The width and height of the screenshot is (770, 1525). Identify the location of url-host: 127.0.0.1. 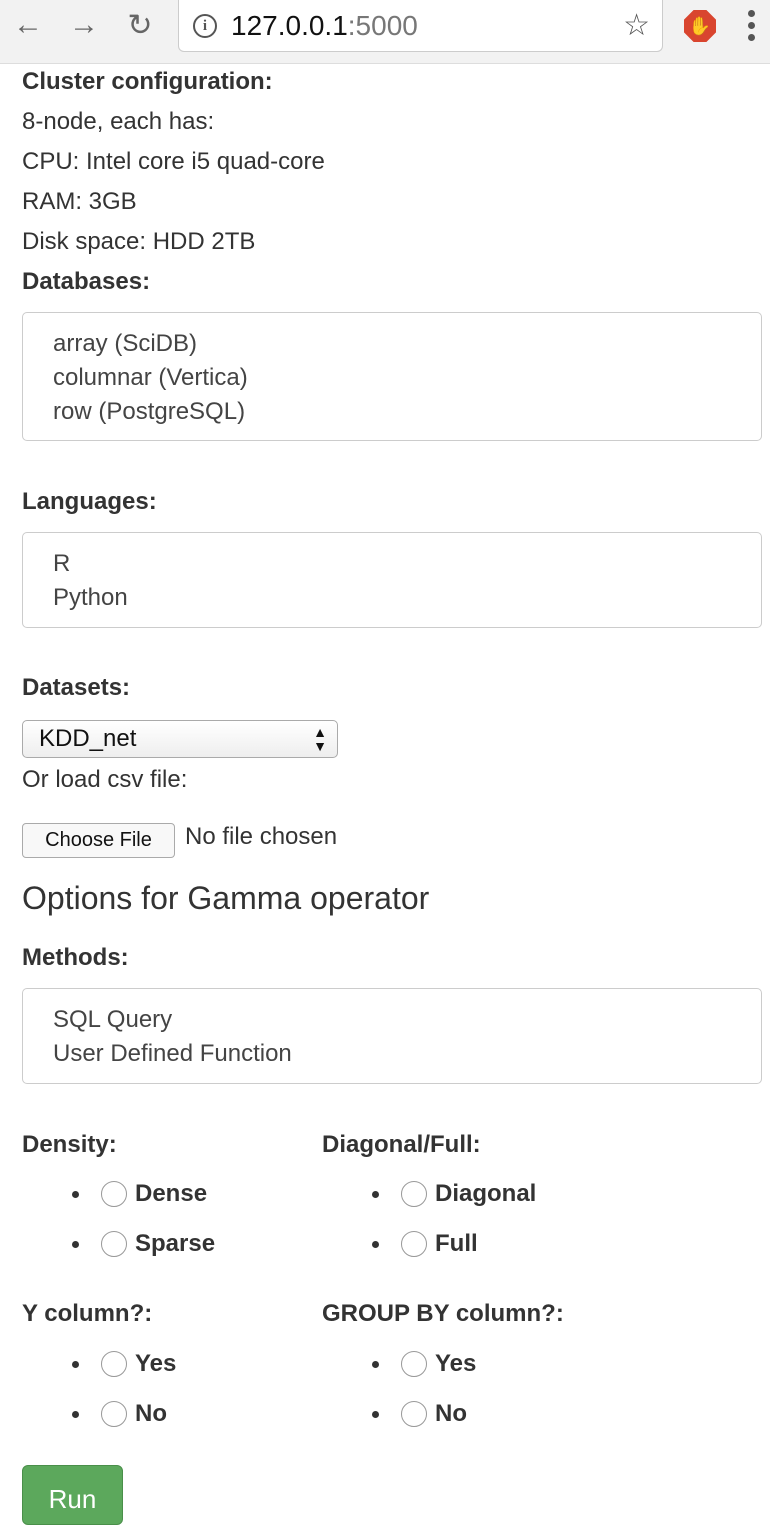
(289, 25).